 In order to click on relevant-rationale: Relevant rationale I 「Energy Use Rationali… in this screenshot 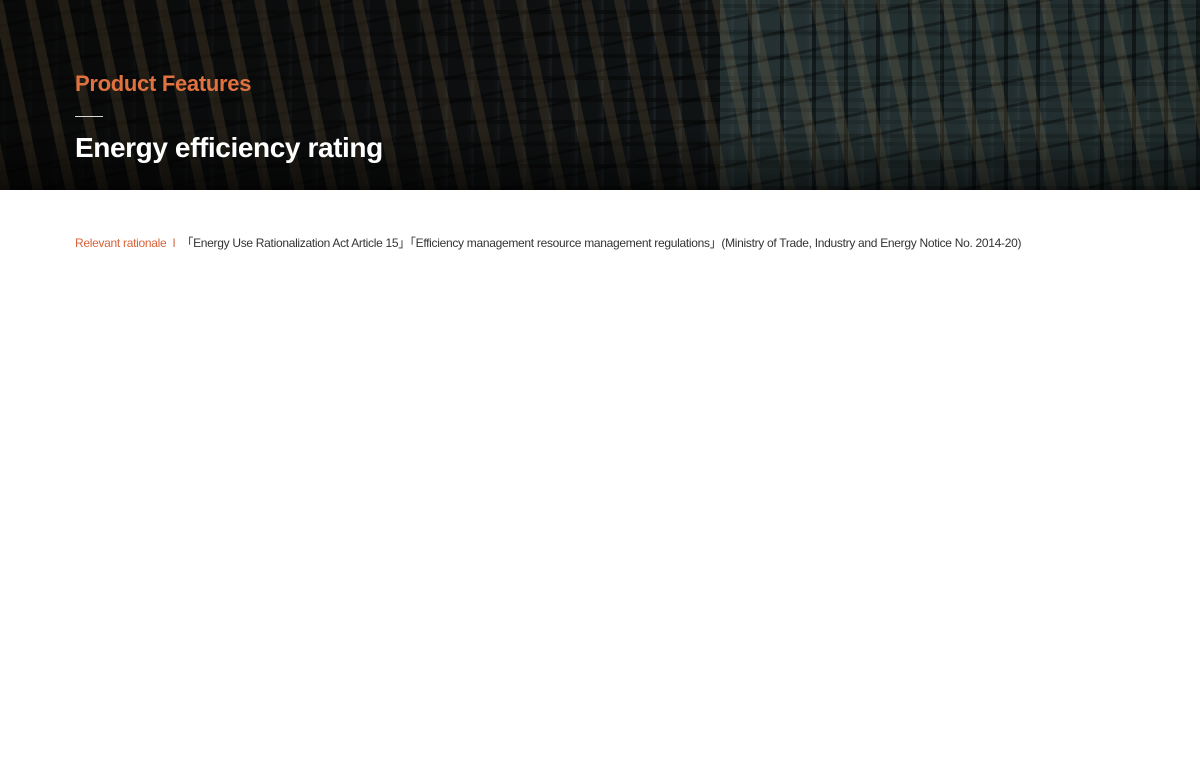, I will do `click(548, 243)`.